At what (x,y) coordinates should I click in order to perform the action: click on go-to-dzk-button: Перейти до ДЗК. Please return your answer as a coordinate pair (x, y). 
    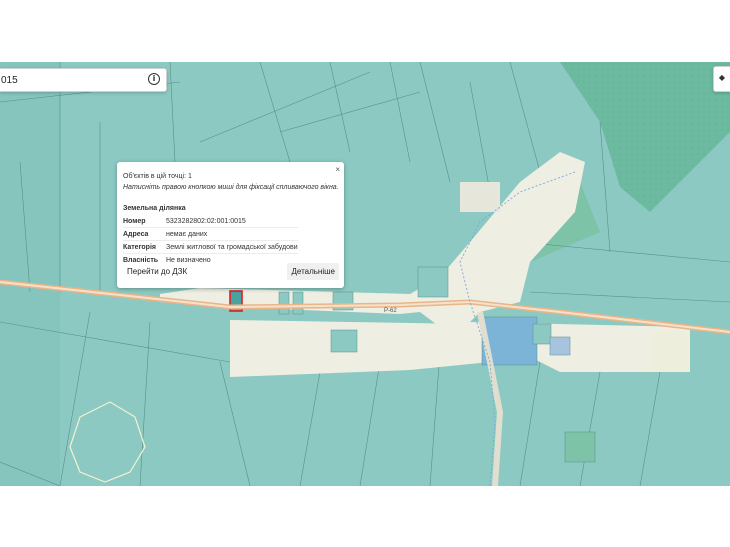
    Looking at the image, I should click on (157, 271).